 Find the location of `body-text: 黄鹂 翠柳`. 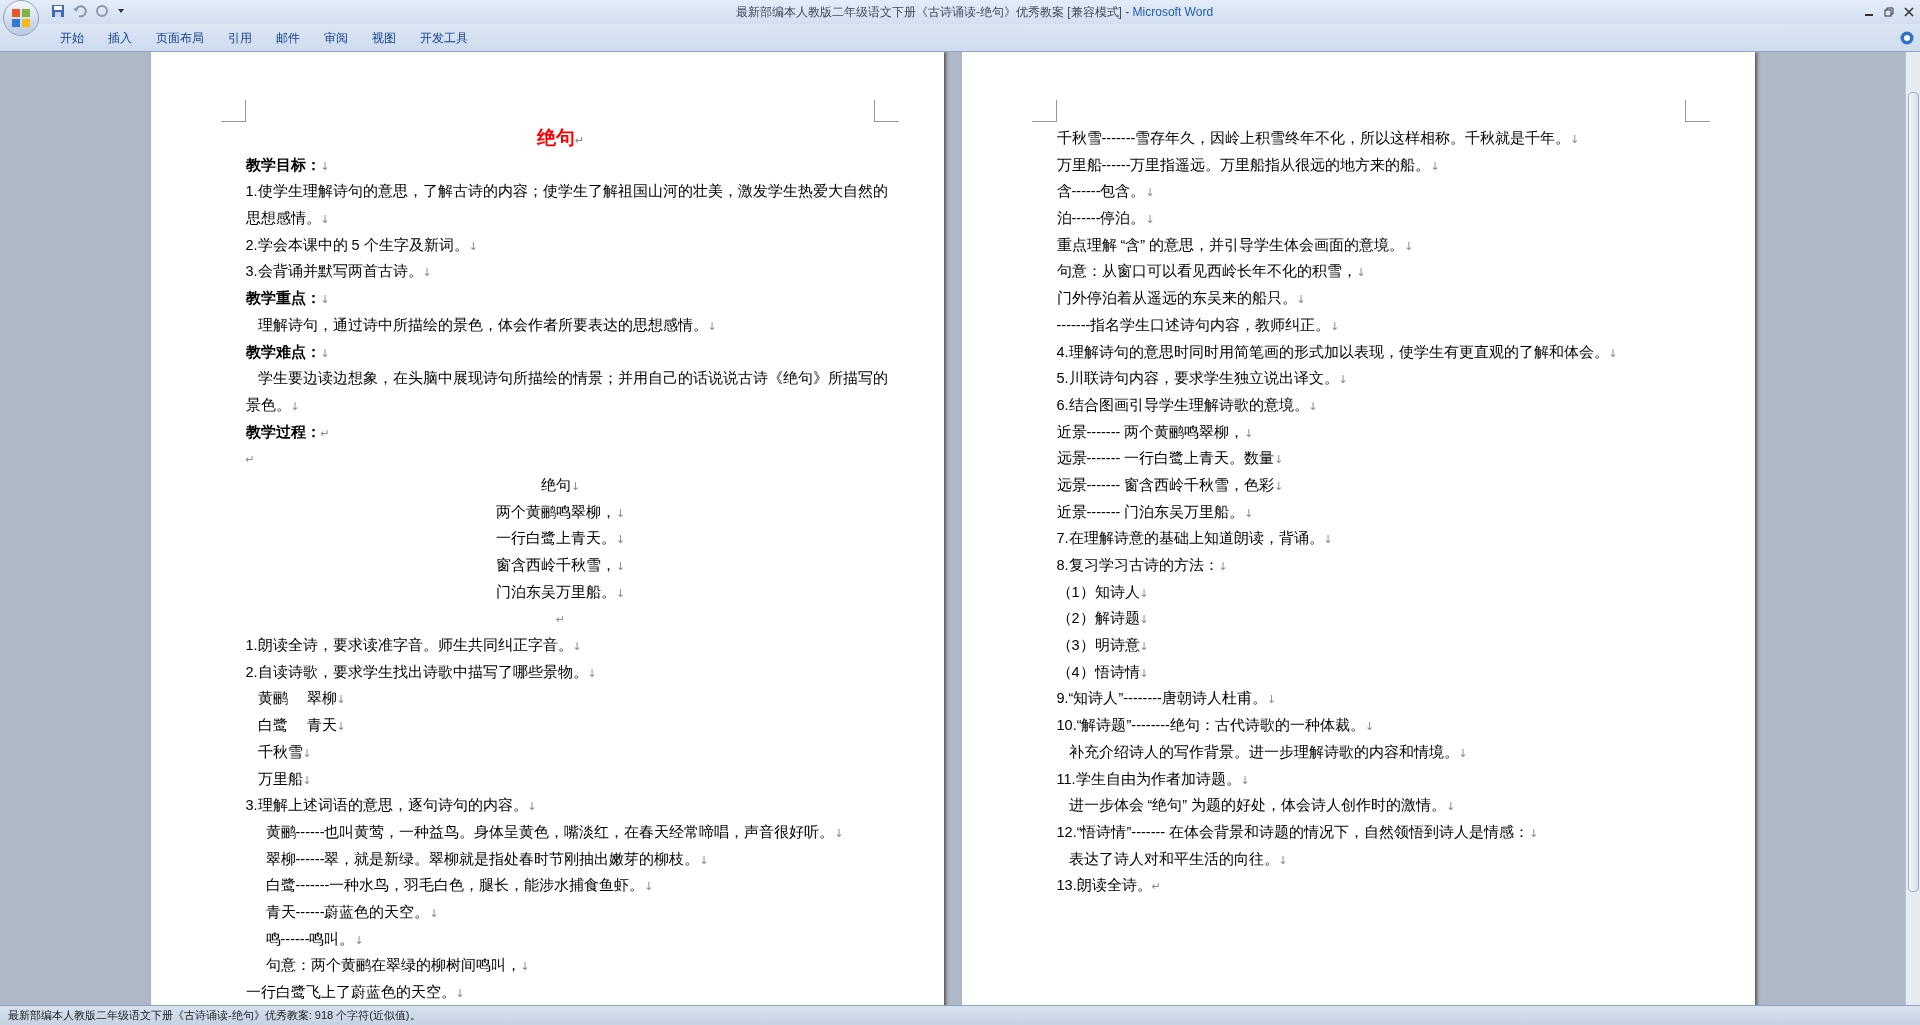

body-text: 黄鹂 翠柳 is located at coordinates (297, 698).